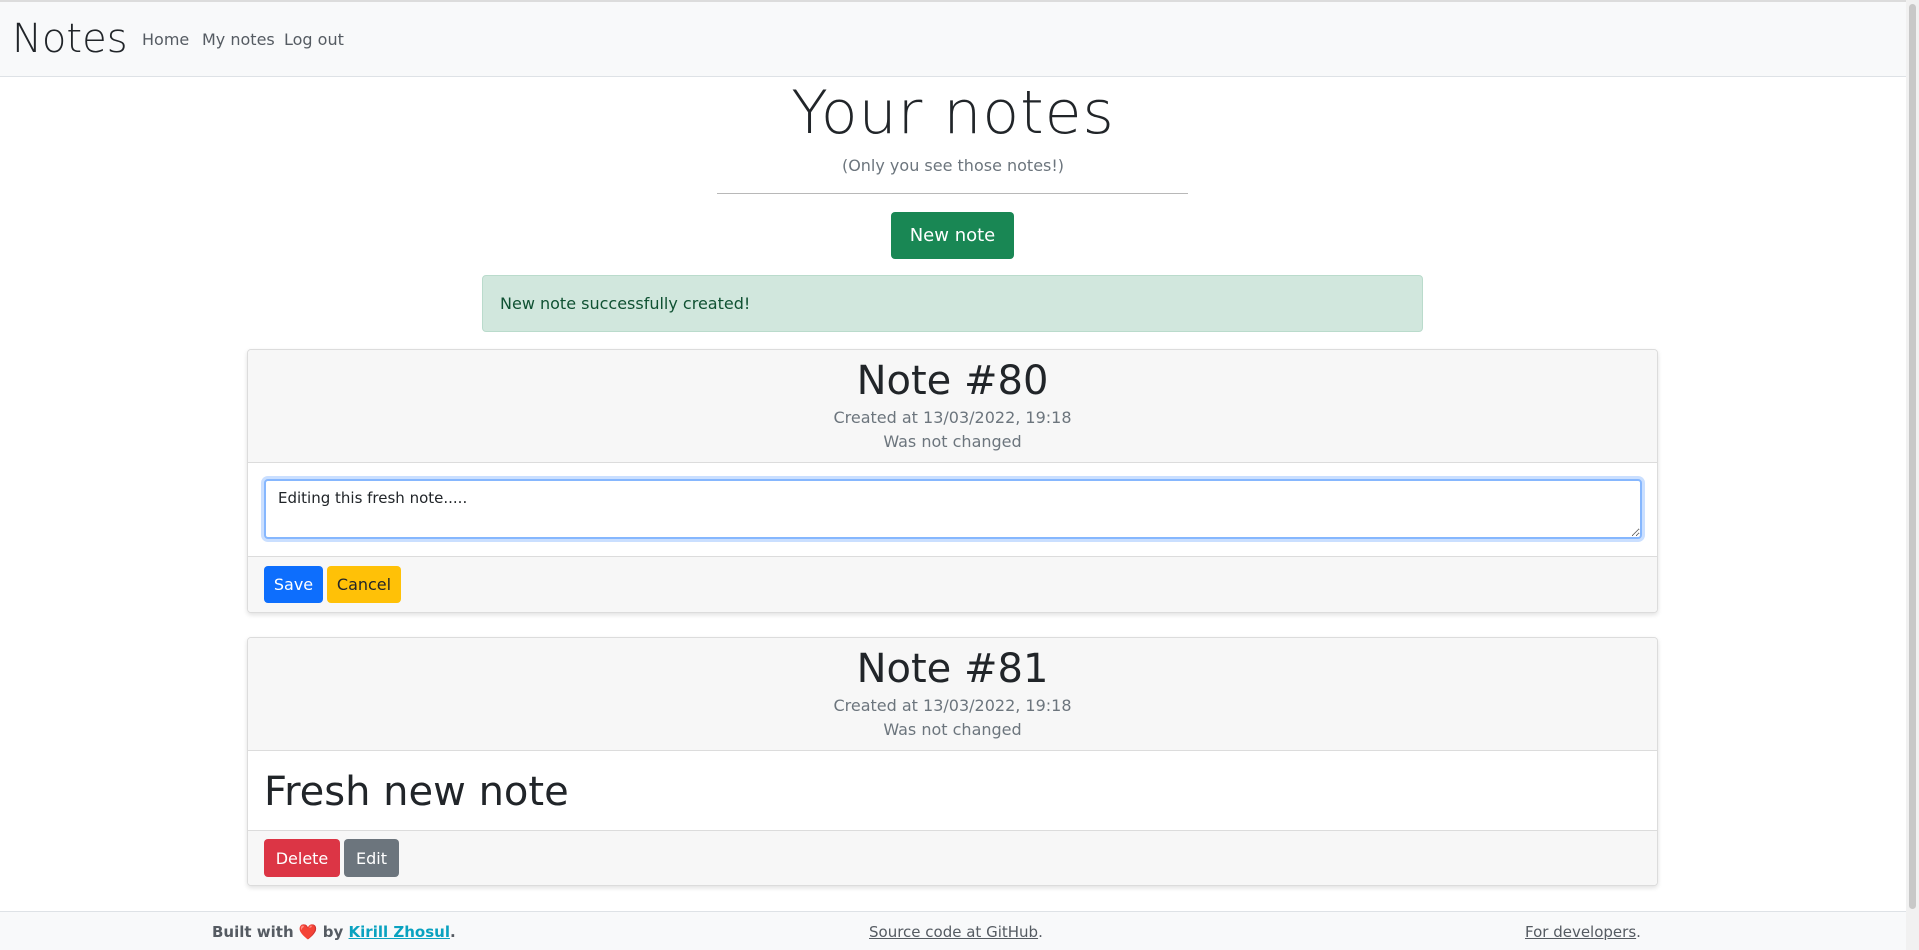 This screenshot has height=950, width=1919. I want to click on navbar-brand: Notes, so click(70, 39).